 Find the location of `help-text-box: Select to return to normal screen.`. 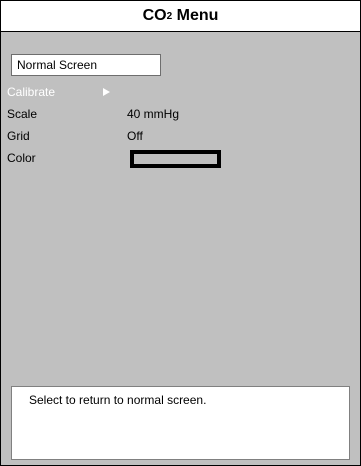

help-text-box: Select to return to normal screen. is located at coordinates (180, 423).